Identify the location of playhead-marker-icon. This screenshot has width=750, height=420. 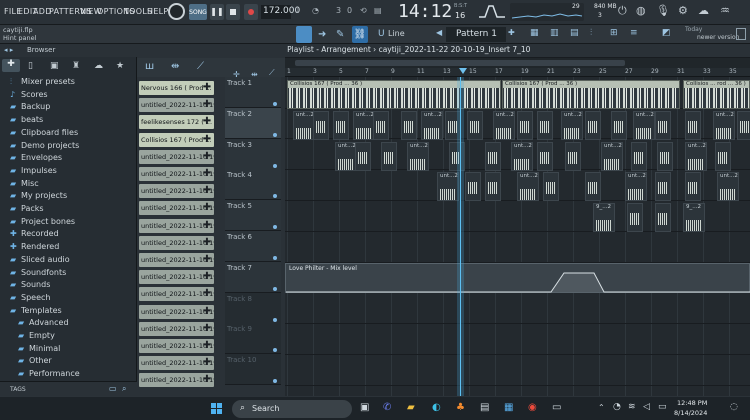
(463, 71).